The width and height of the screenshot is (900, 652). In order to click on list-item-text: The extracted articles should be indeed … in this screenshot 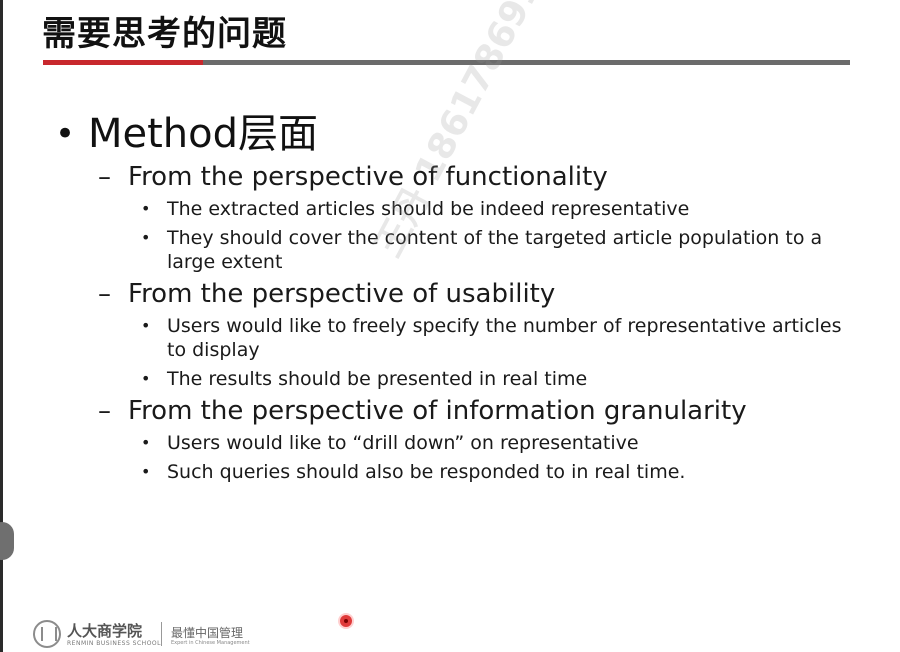, I will do `click(428, 209)`.